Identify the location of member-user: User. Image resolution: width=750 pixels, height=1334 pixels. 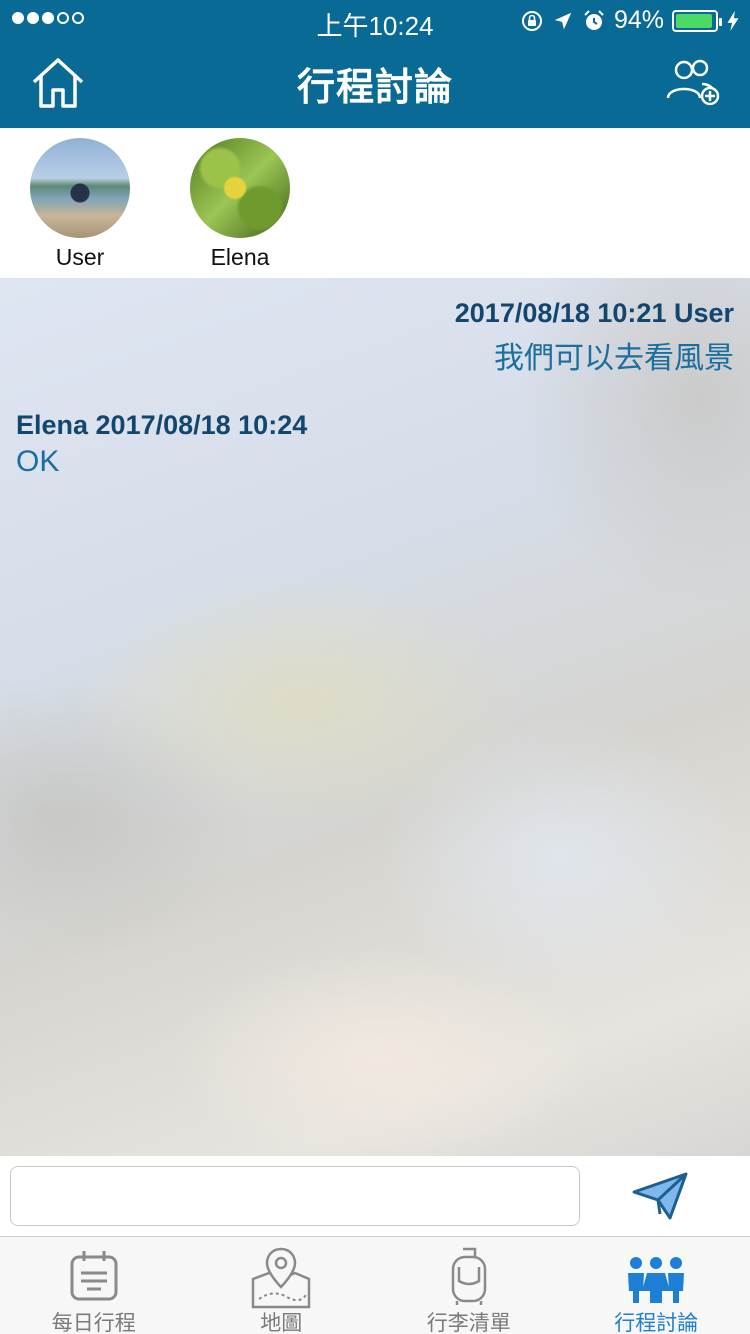
(80, 204).